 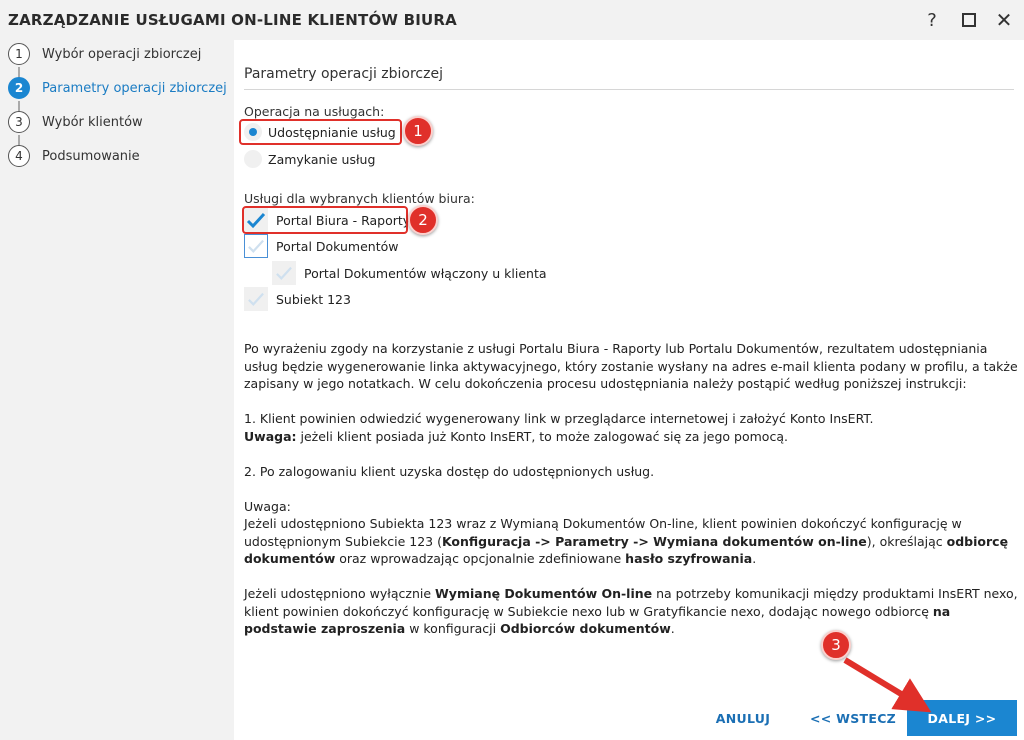 What do you see at coordinates (19, 54) in the screenshot?
I see `step-number-1: 1` at bounding box center [19, 54].